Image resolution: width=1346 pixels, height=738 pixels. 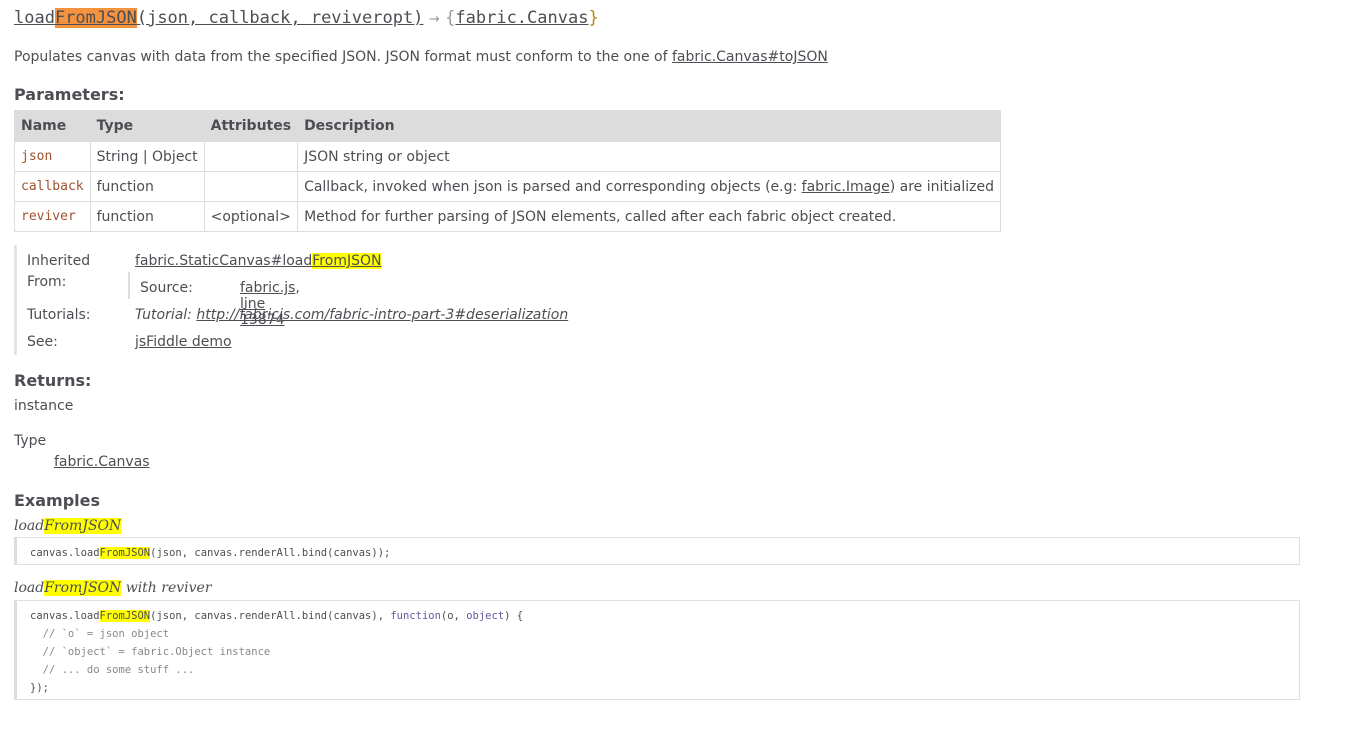 I want to click on code-text: (json, canvas.renderAll.bind(canvas),, so click(x=270, y=616).